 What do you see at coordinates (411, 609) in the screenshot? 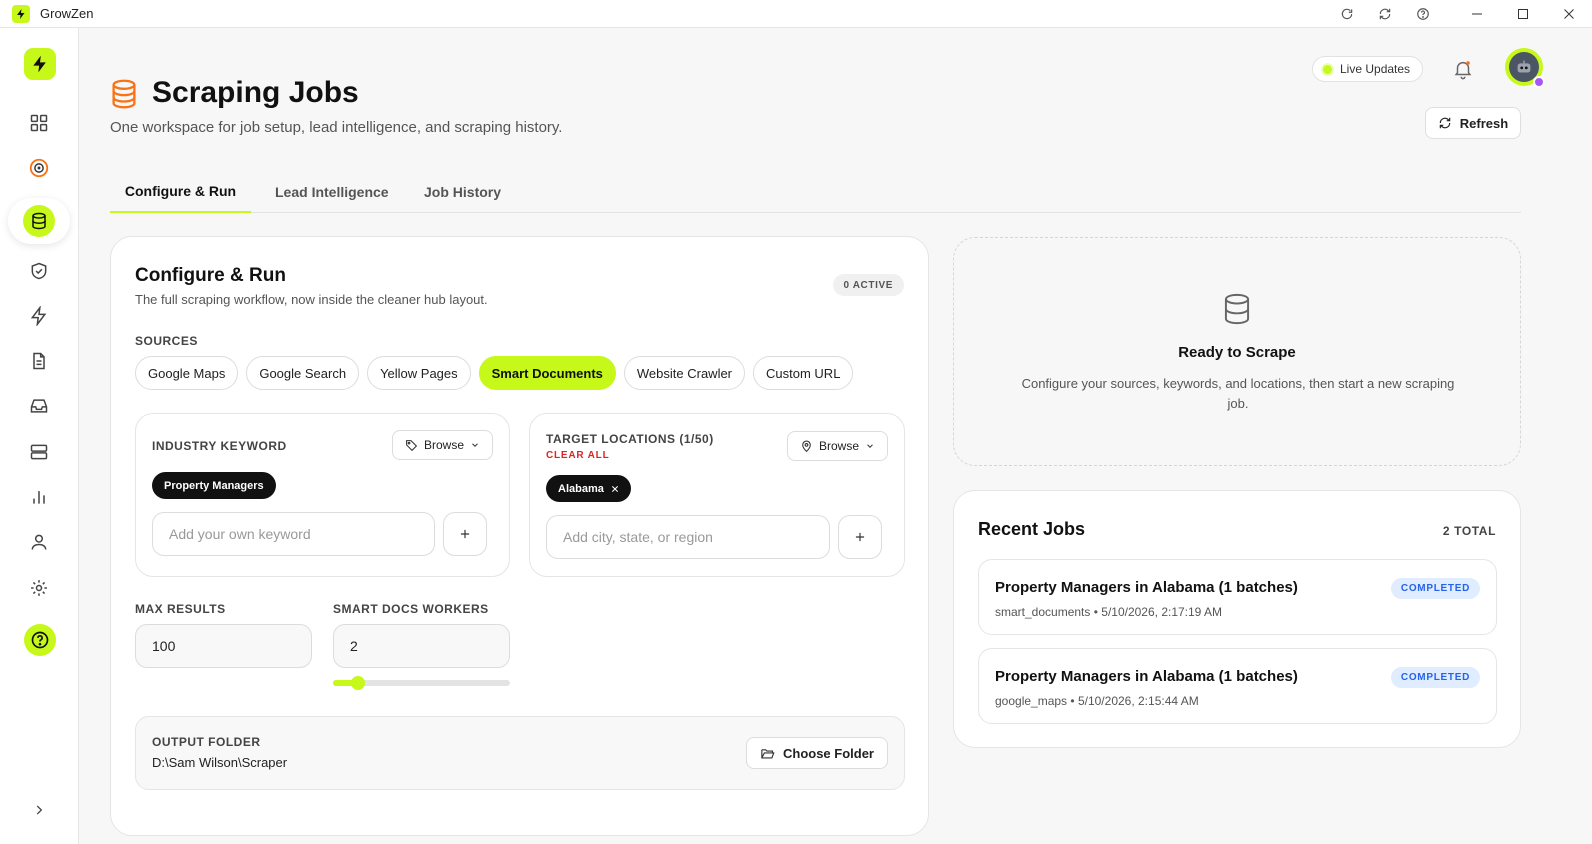
I see `smart-docs-workers-label: SMART DOCS WORKERS` at bounding box center [411, 609].